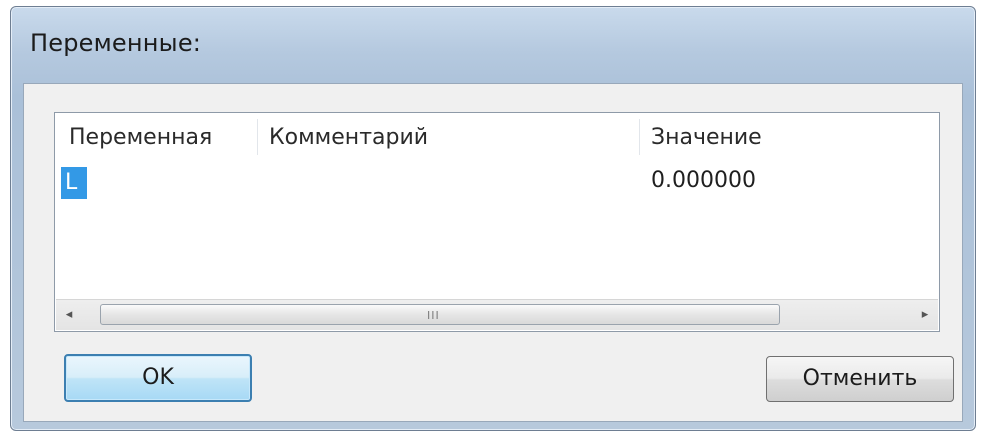 The height and width of the screenshot is (439, 984). I want to click on grip-icon: III, so click(433, 315).